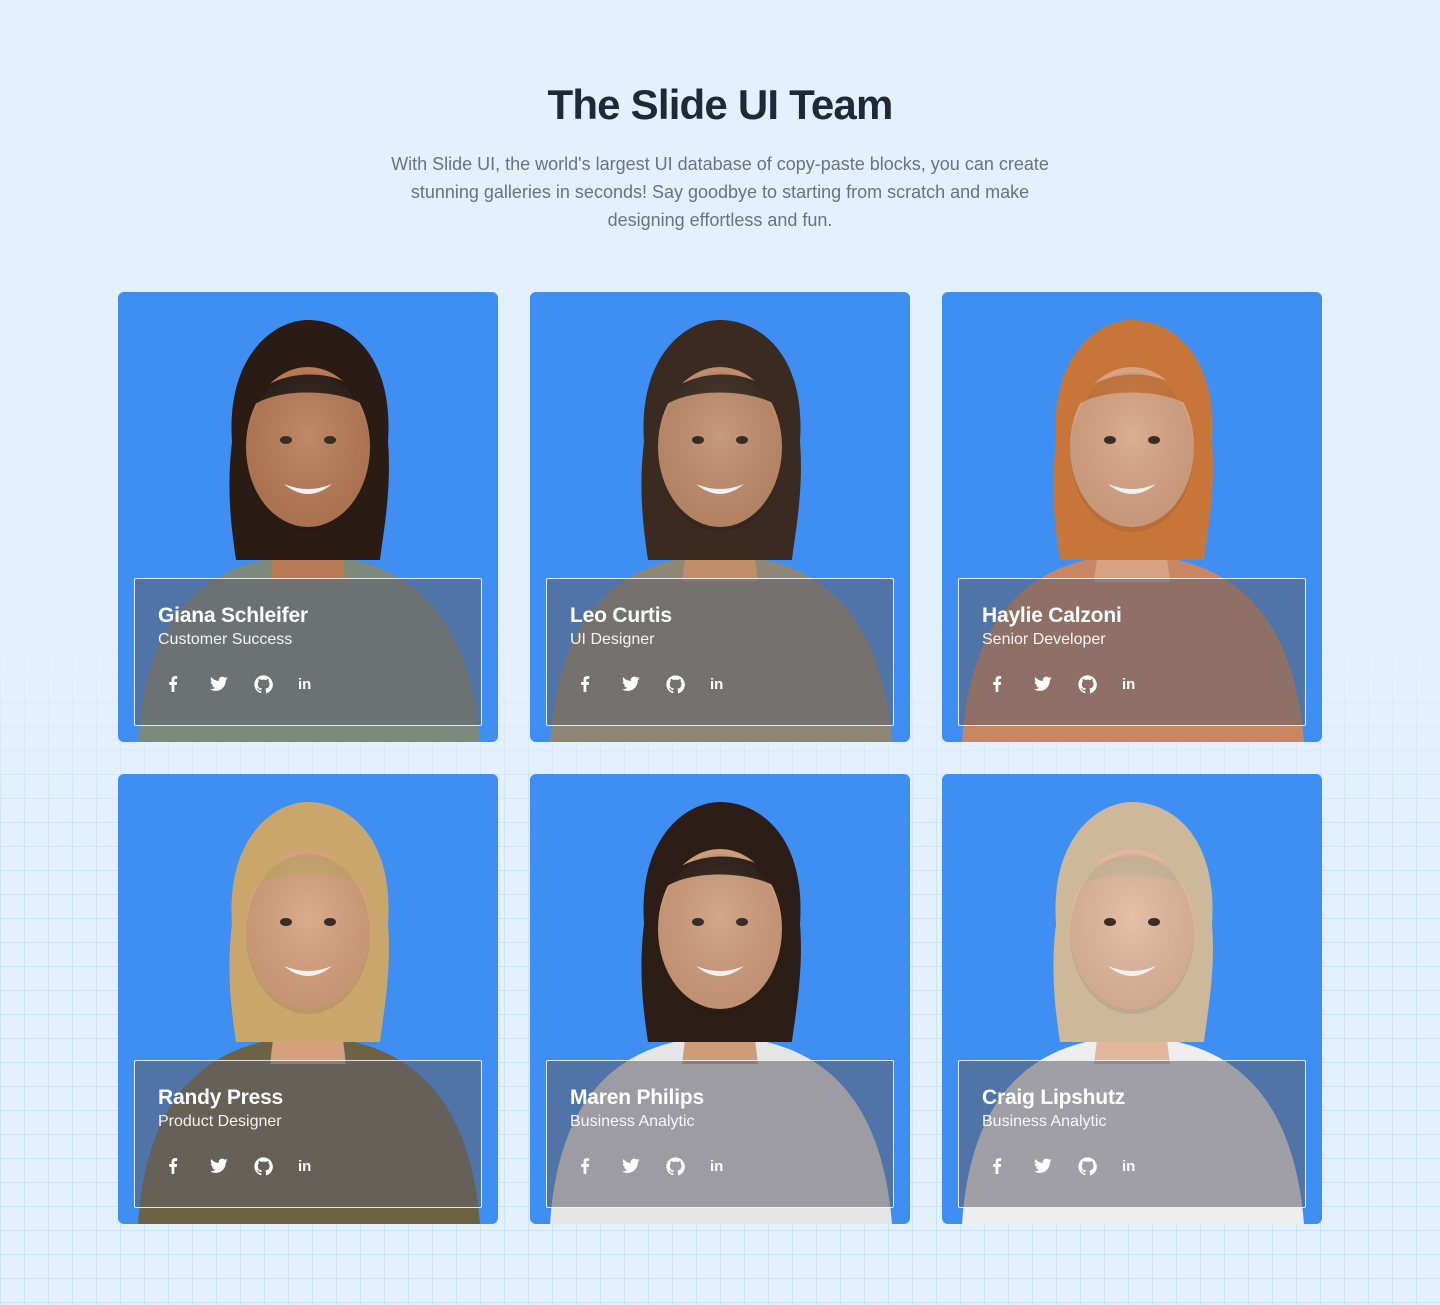 Image resolution: width=1440 pixels, height=1305 pixels. What do you see at coordinates (221, 1097) in the screenshot?
I see `member-name: Randy Press` at bounding box center [221, 1097].